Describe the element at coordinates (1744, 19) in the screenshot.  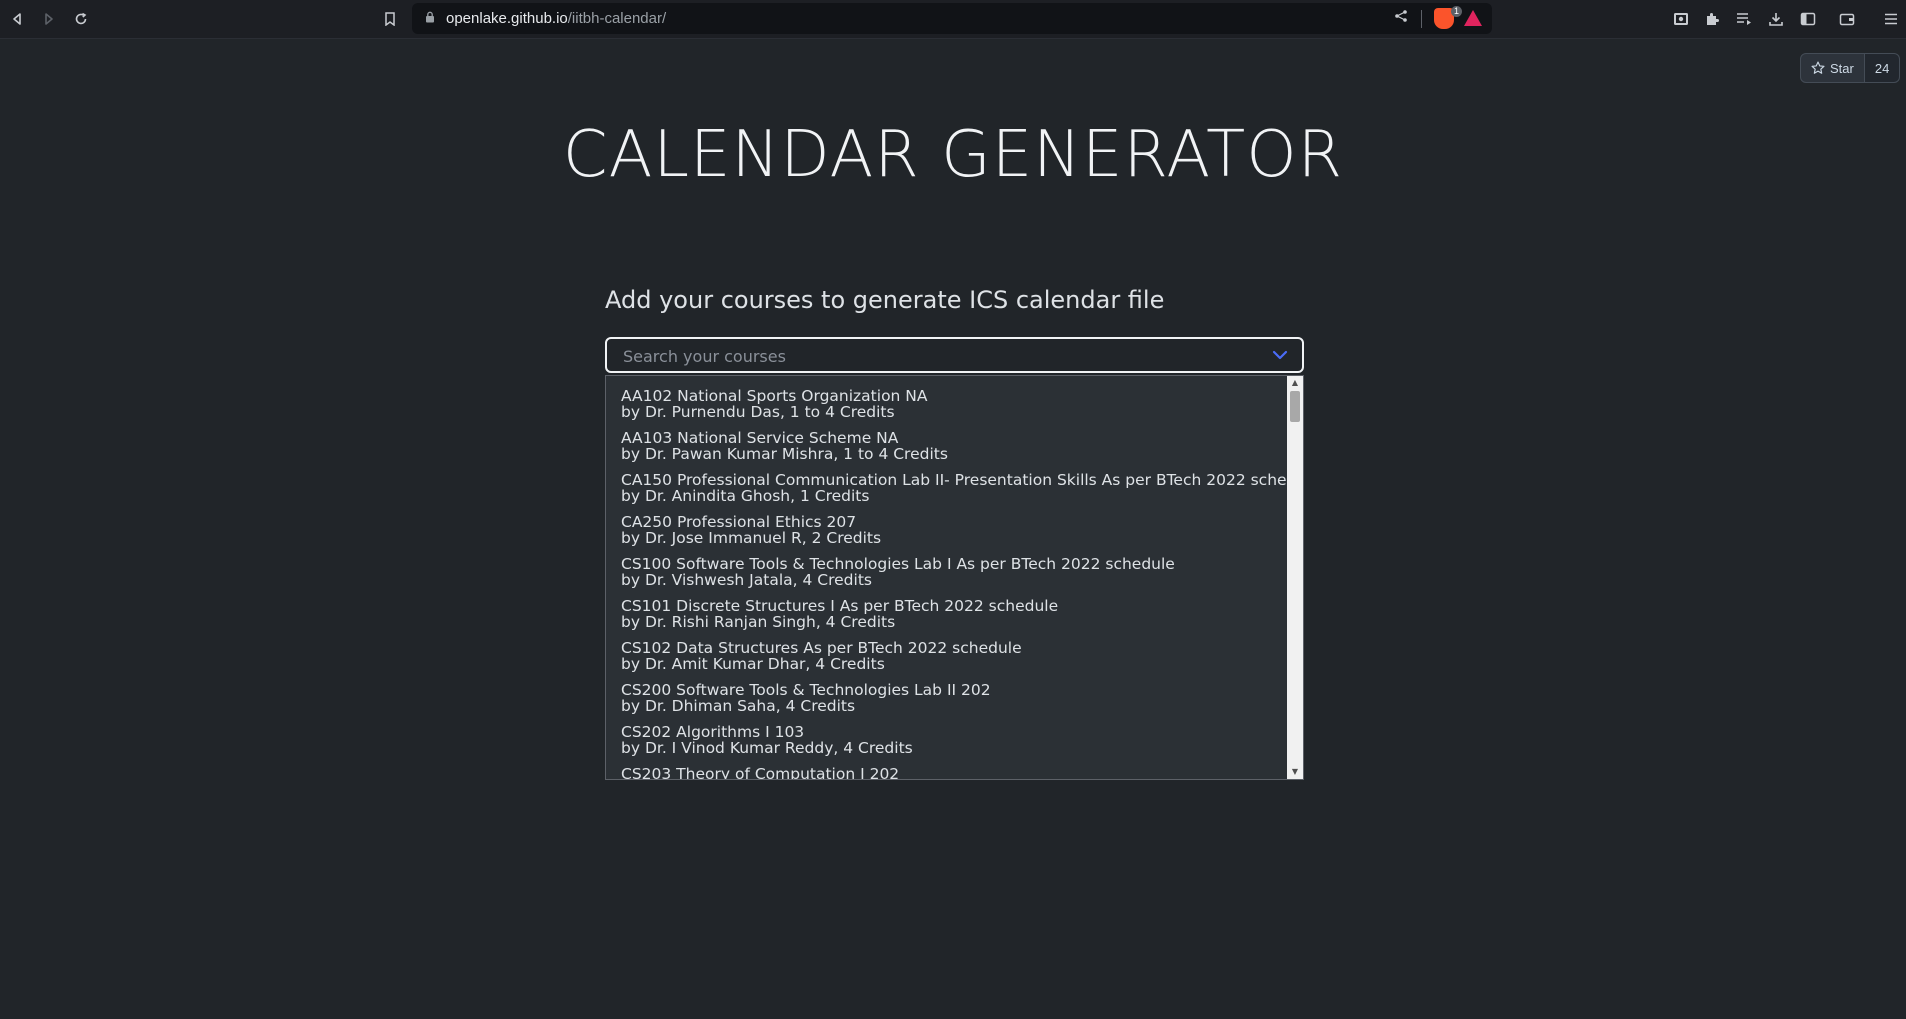
I see `playlist-icon` at that location.